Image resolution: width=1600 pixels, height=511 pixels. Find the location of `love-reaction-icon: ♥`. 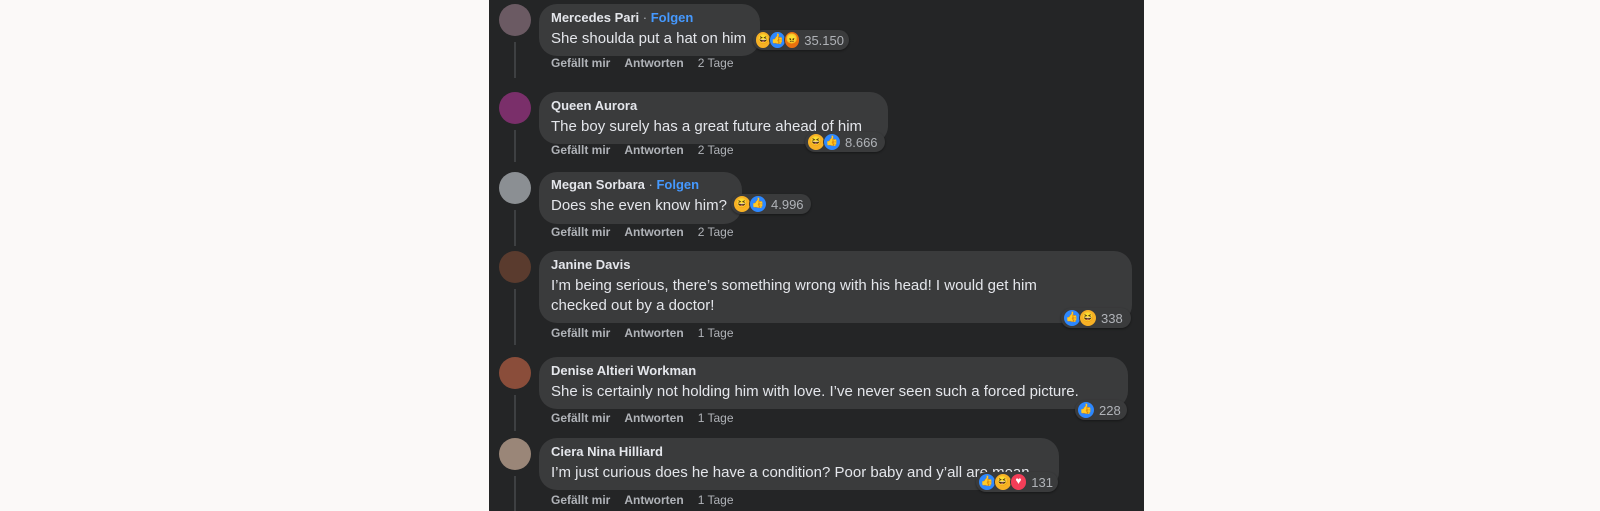

love-reaction-icon: ♥ is located at coordinates (1018, 482).